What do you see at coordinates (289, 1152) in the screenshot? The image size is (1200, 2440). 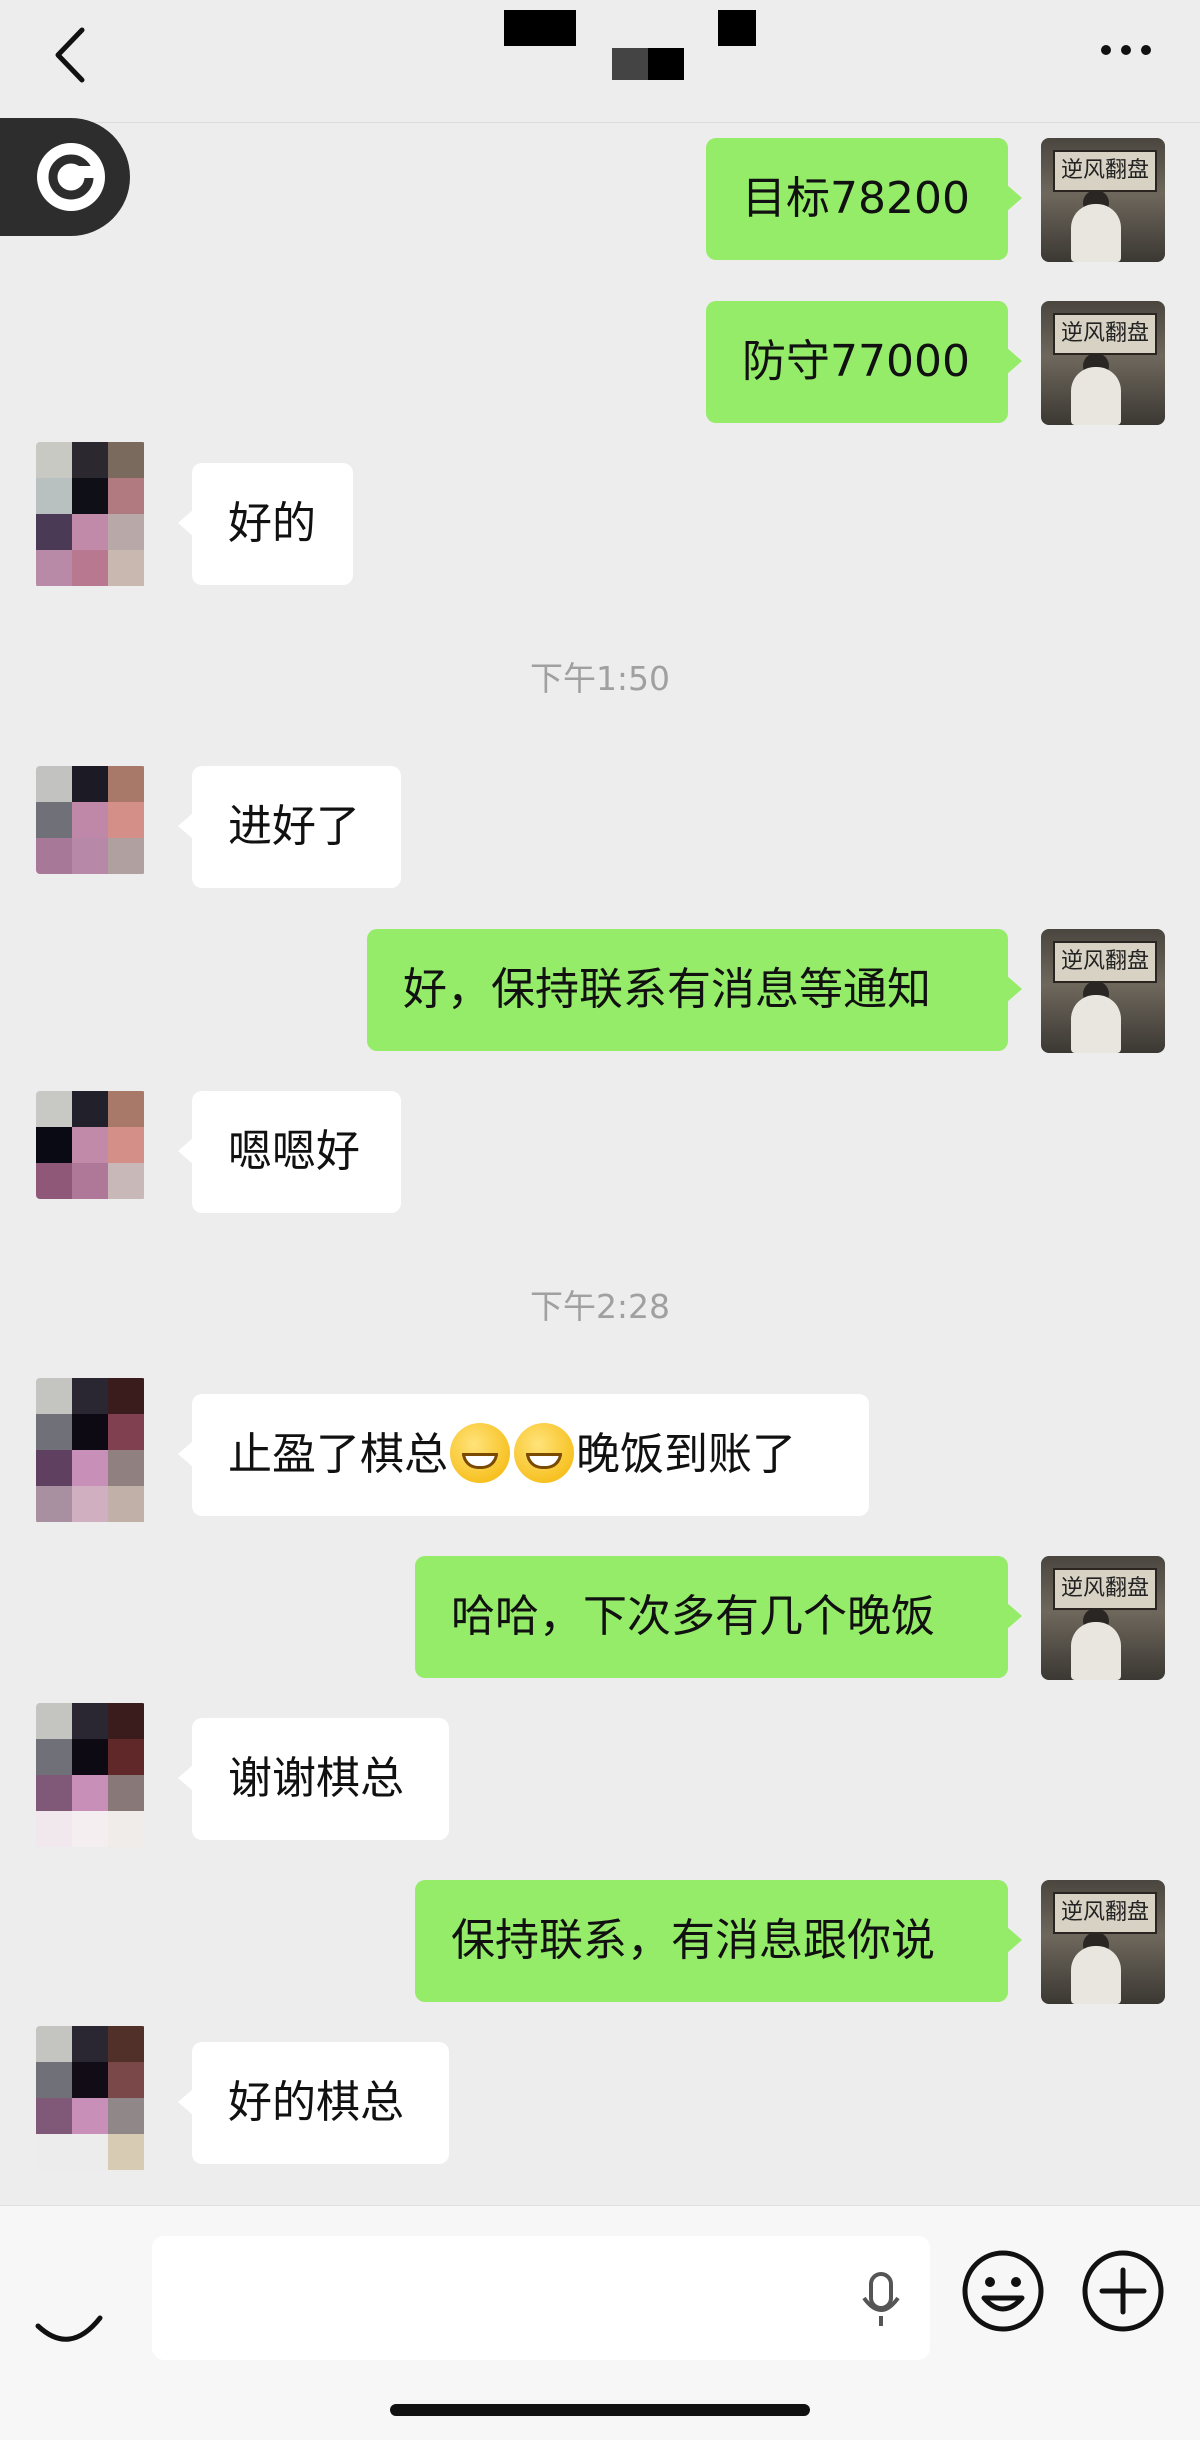 I see `message-bubble-incoming: 嗯嗯好` at bounding box center [289, 1152].